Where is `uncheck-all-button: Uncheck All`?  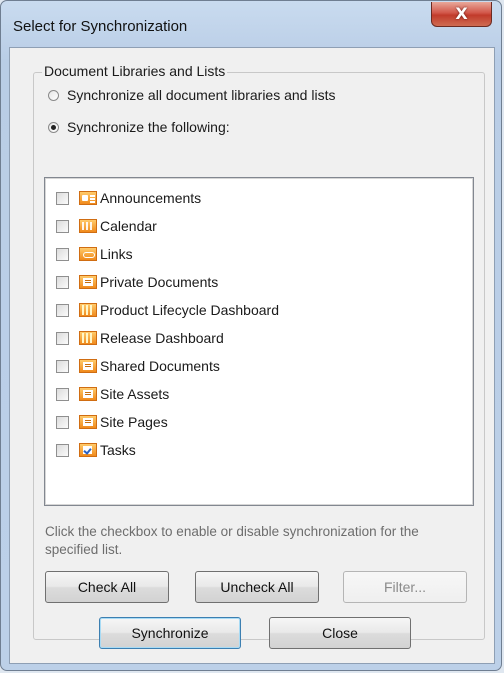 uncheck-all-button: Uncheck All is located at coordinates (257, 587).